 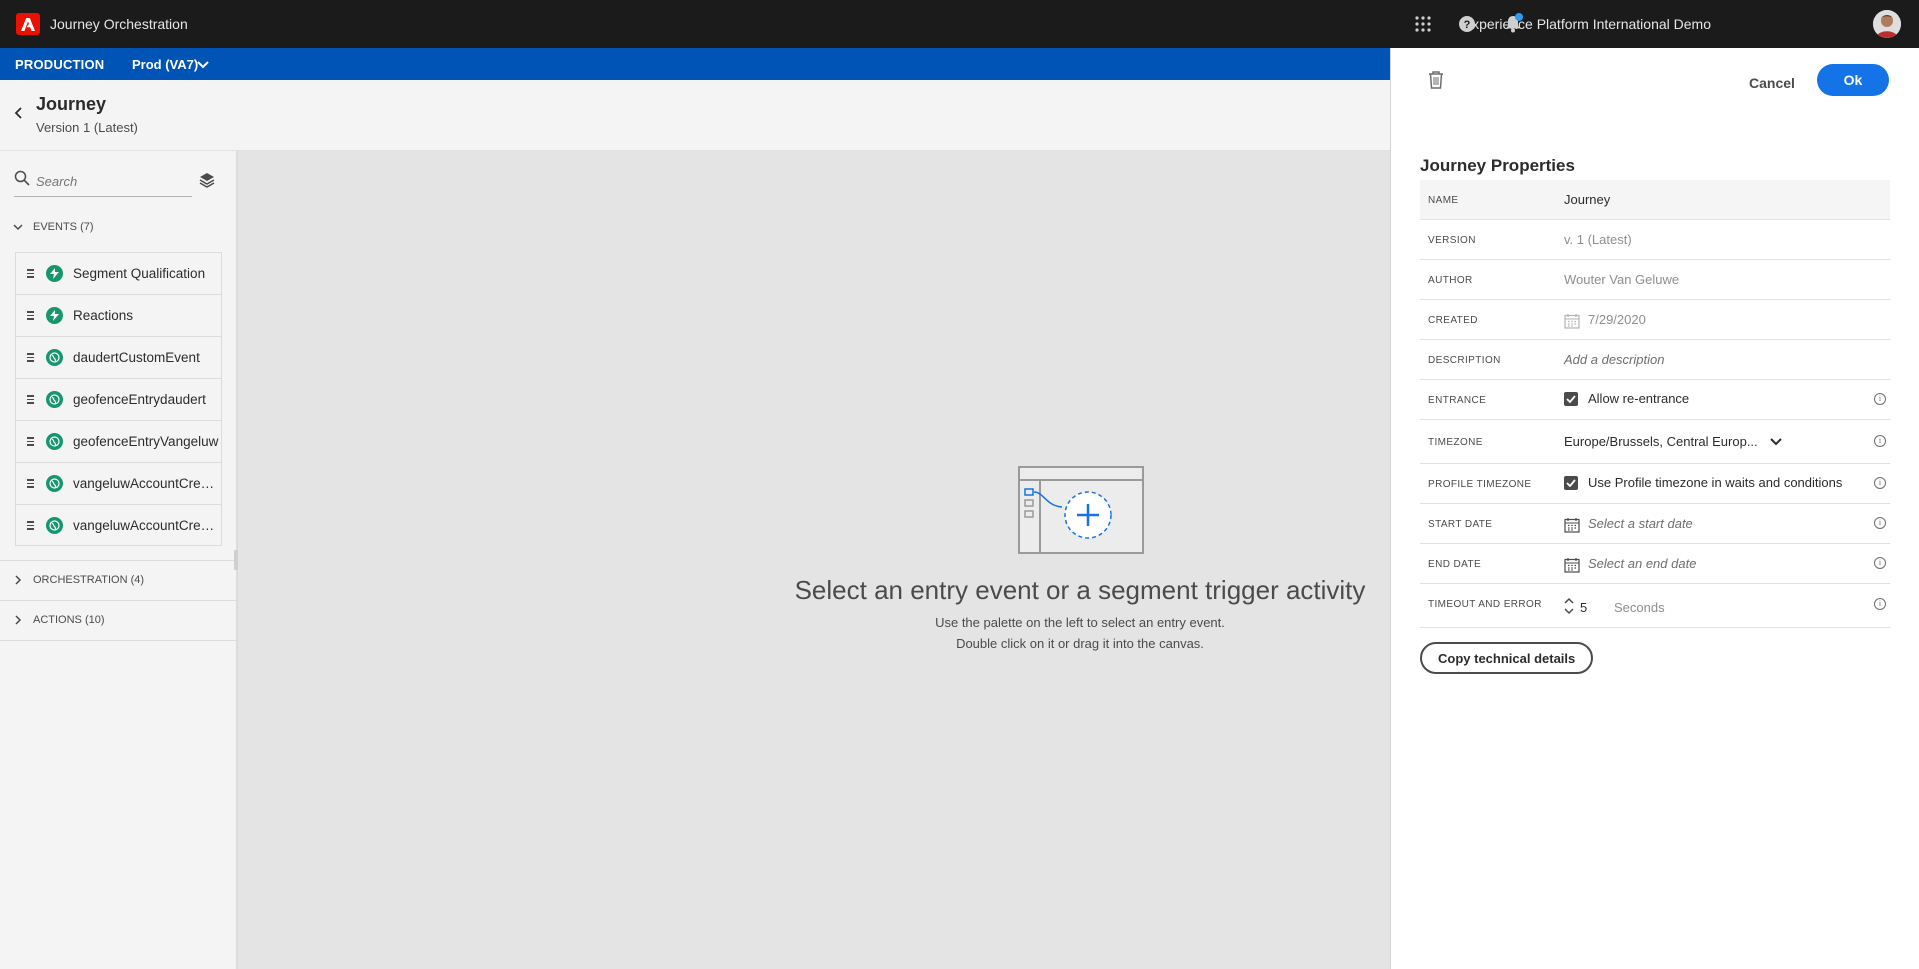 I want to click on environment-label: PRODUCTION, so click(x=60, y=64).